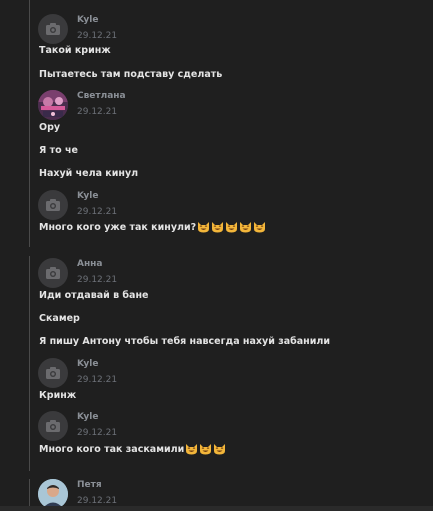 The height and width of the screenshot is (511, 433). I want to click on message-text: Такой кринж, so click(75, 50).